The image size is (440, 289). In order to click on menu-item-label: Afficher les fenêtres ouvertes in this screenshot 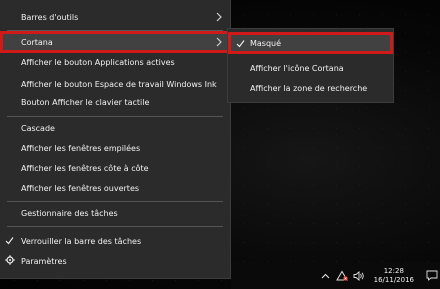, I will do `click(80, 188)`.